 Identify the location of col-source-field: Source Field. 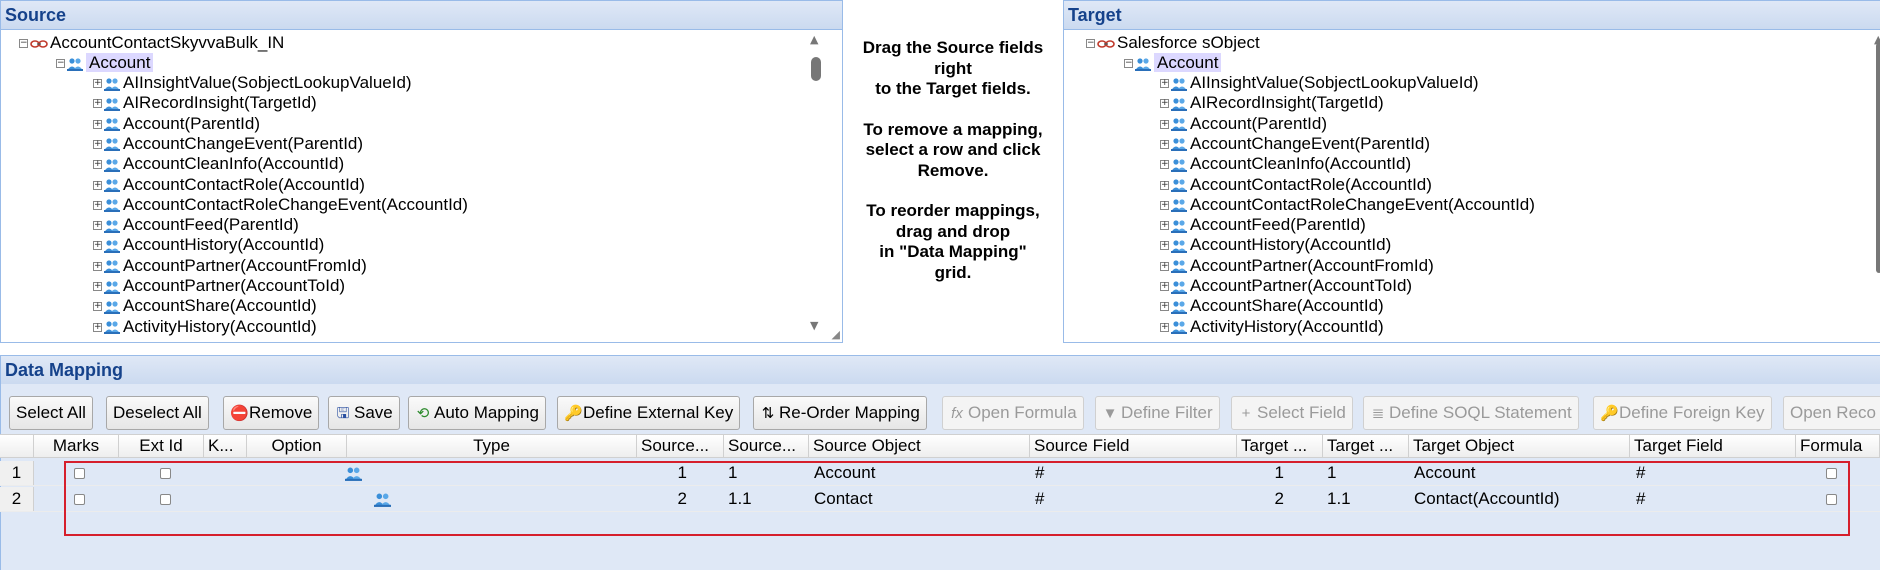
(1133, 446).